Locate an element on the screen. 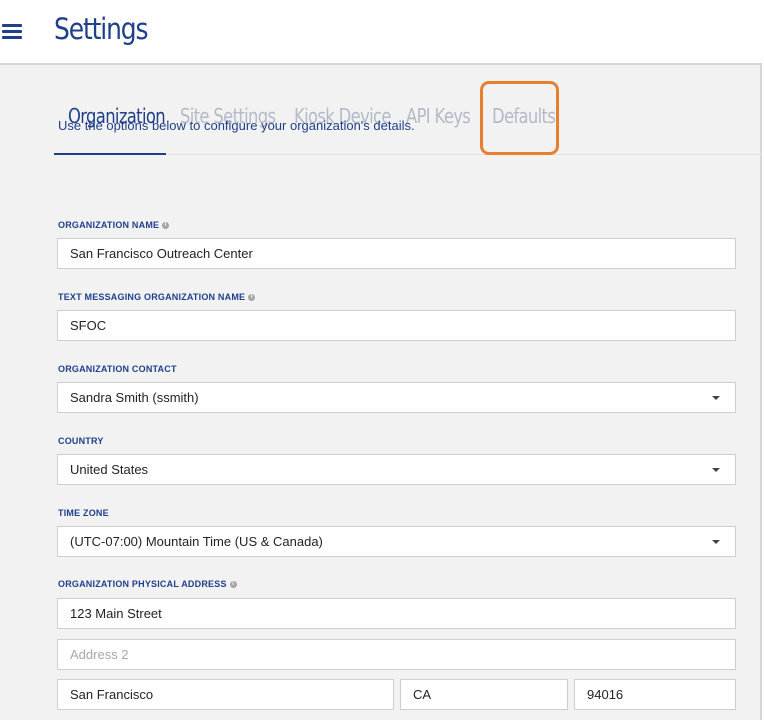 The height and width of the screenshot is (720, 764). country-value: United States is located at coordinates (109, 469).